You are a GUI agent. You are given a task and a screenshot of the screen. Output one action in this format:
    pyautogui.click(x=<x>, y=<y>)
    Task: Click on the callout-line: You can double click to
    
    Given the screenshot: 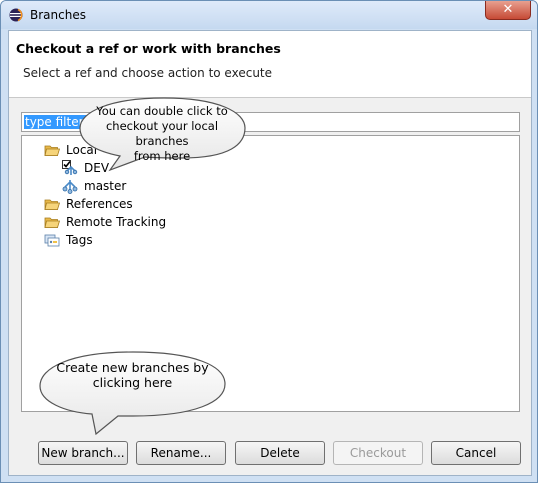 What is the action you would take?
    pyautogui.click(x=162, y=111)
    